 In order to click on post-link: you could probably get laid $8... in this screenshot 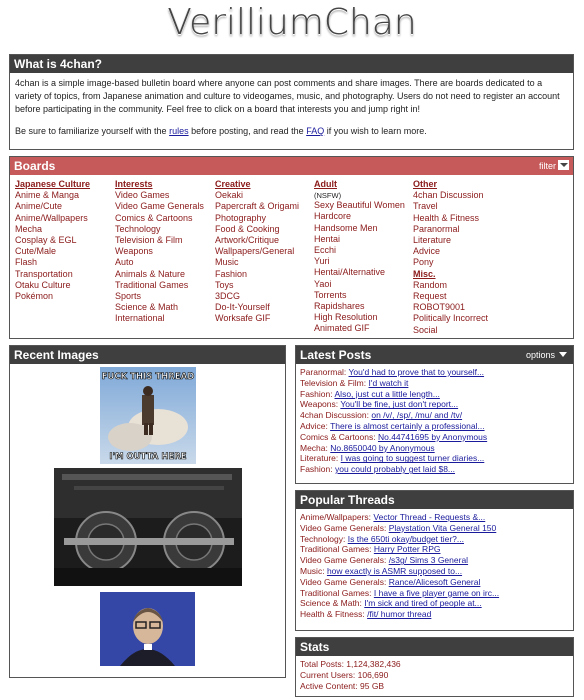, I will do `click(395, 469)`.